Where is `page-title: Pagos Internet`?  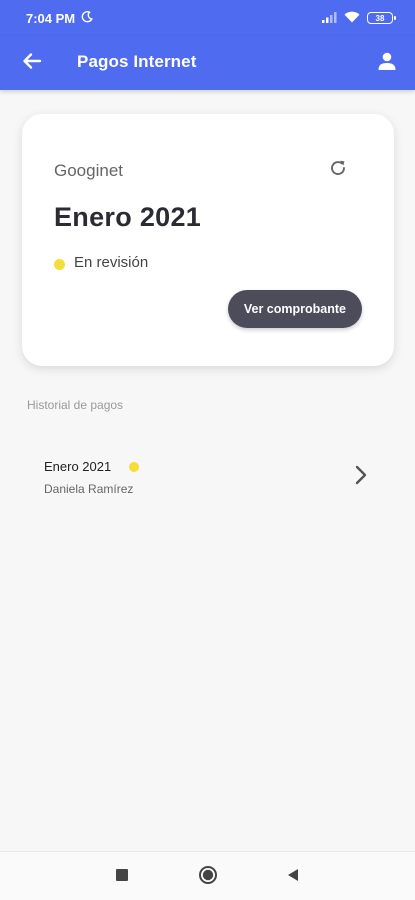 page-title: Pagos Internet is located at coordinates (137, 61).